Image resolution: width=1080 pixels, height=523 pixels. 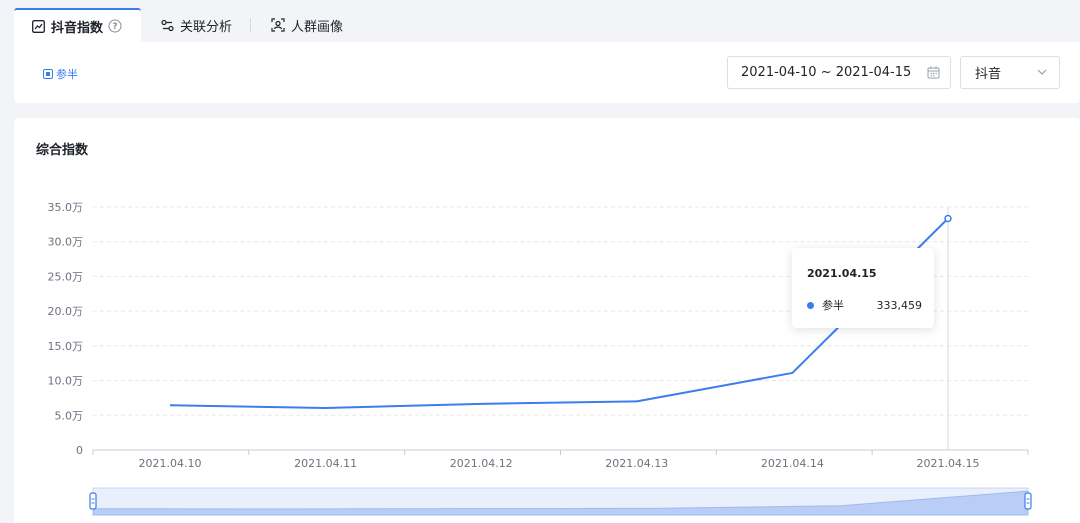 What do you see at coordinates (48, 74) in the screenshot?
I see `checkbox-square-icon` at bounding box center [48, 74].